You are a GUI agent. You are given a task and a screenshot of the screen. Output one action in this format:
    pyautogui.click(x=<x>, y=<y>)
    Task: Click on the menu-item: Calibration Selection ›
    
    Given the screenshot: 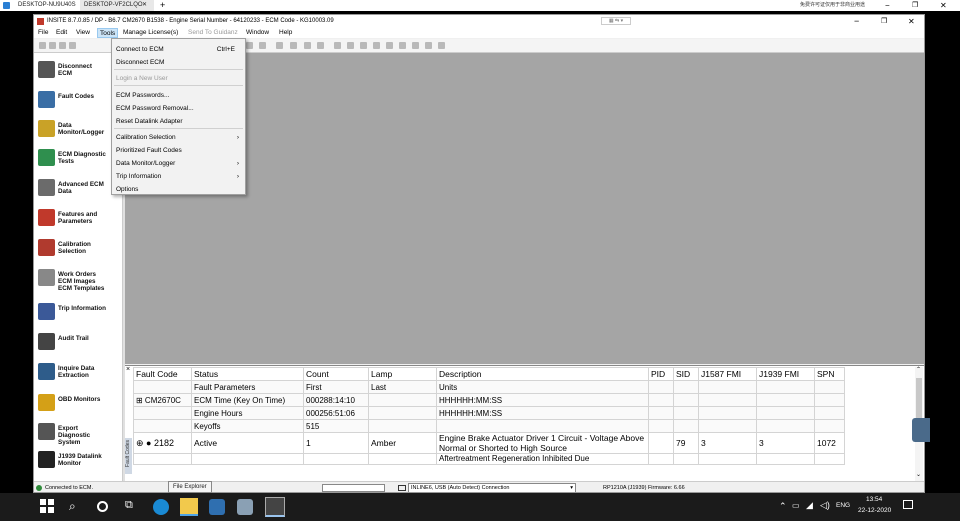 What is the action you would take?
    pyautogui.click(x=178, y=137)
    